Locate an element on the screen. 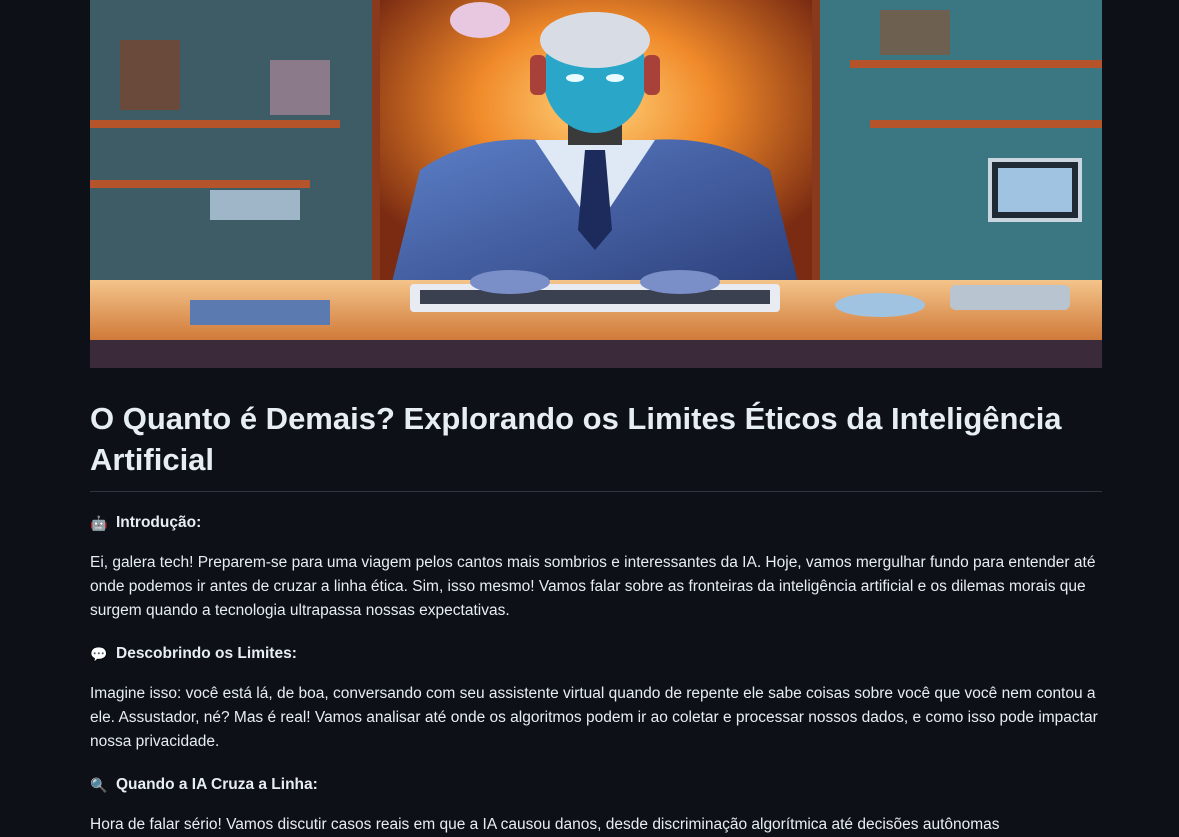 The width and height of the screenshot is (1179, 837). section-heading-text: Introdução: is located at coordinates (159, 522).